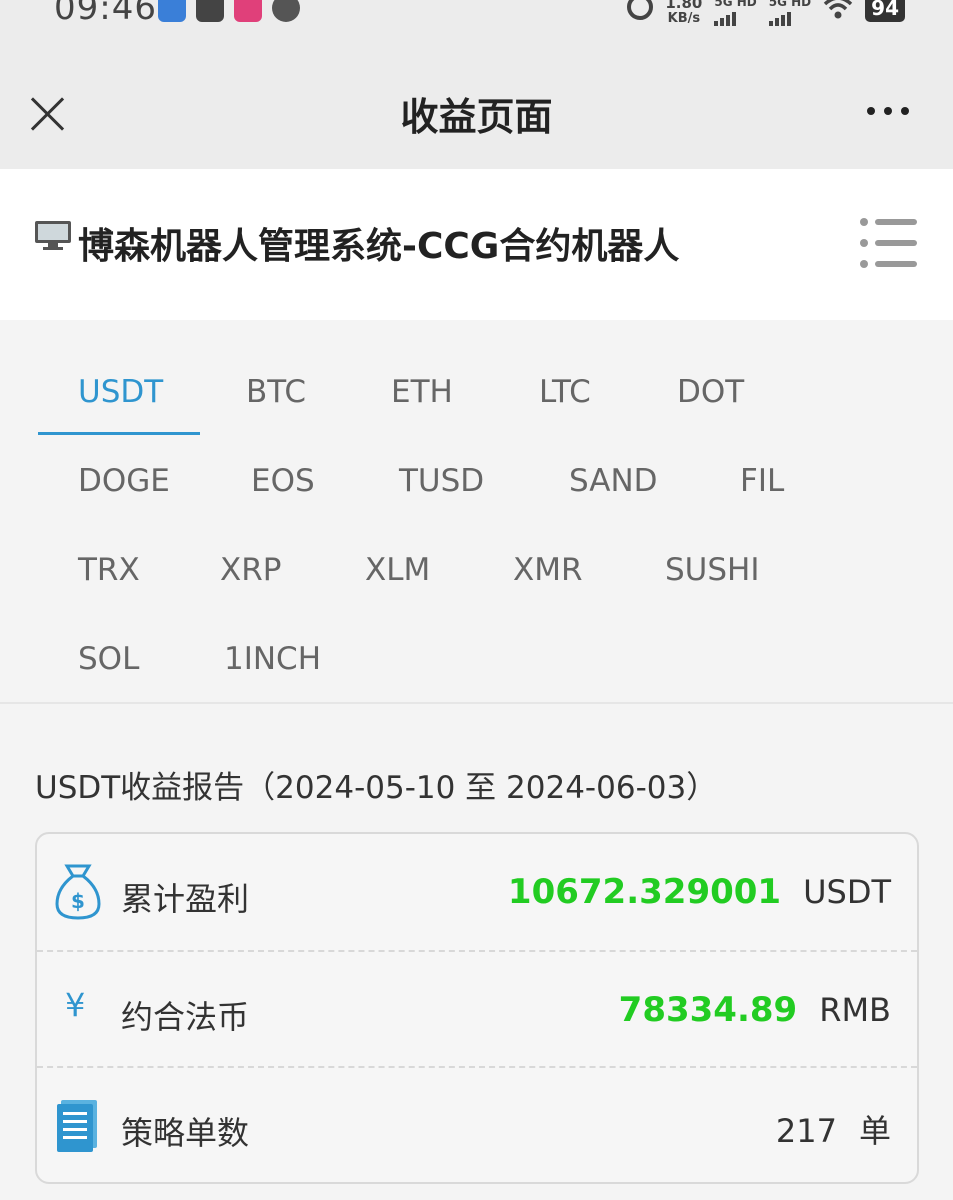 The height and width of the screenshot is (1200, 953). I want to click on list-menu-icon, so click(889, 243).